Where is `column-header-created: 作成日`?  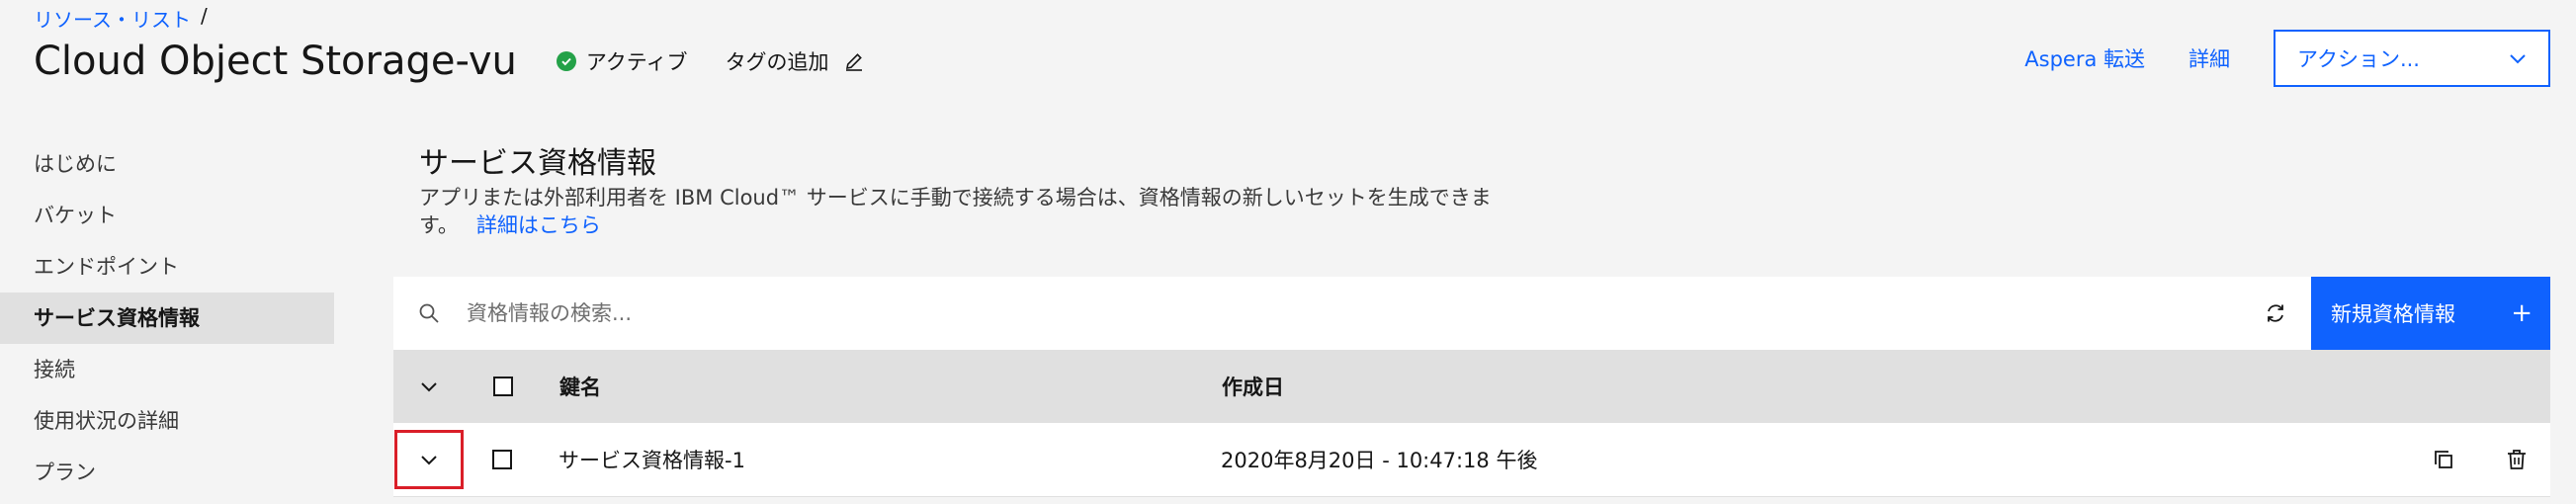 column-header-created: 作成日 is located at coordinates (1827, 386).